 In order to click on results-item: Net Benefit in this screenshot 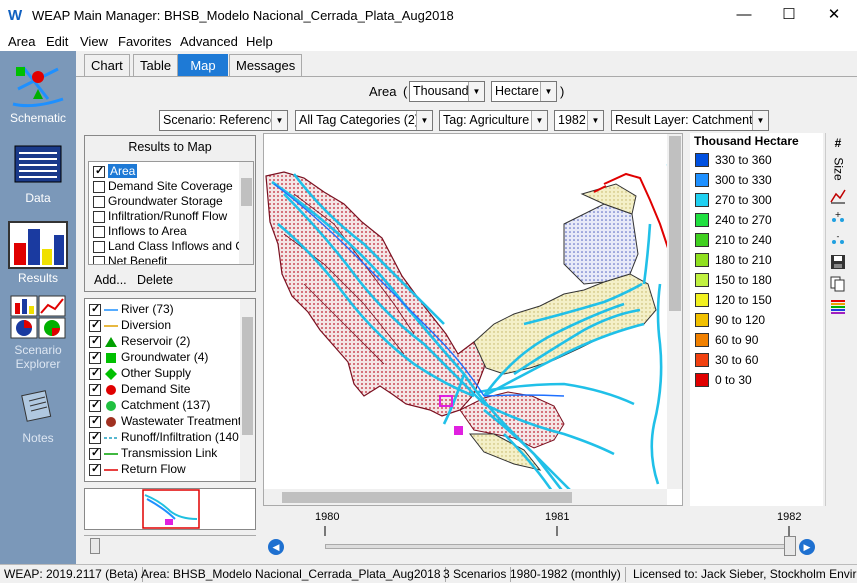, I will do `click(130, 259)`.